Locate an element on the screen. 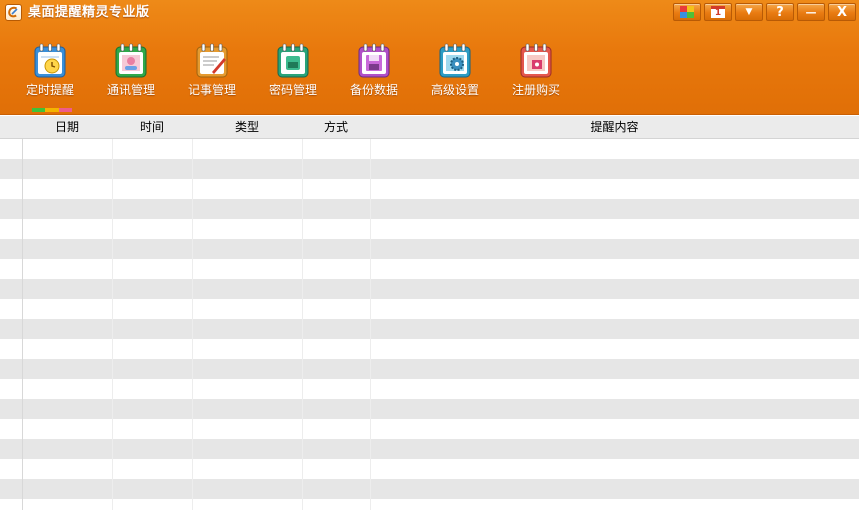 The width and height of the screenshot is (859, 510). calendar-icon: 1 is located at coordinates (718, 12).